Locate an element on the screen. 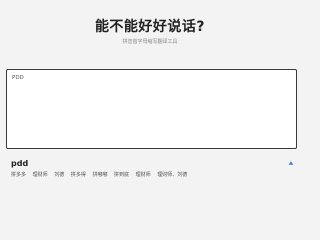 This screenshot has width=320, height=240. result-translations: 拼多多 理财师 刘德 拼多得 拼嘟嘟 拼到底 理财师 理财师、刘德 is located at coordinates (153, 175).